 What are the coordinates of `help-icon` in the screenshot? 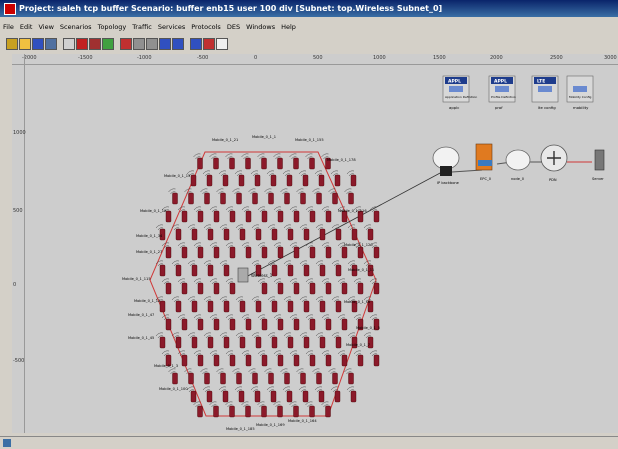 It's located at (222, 44).